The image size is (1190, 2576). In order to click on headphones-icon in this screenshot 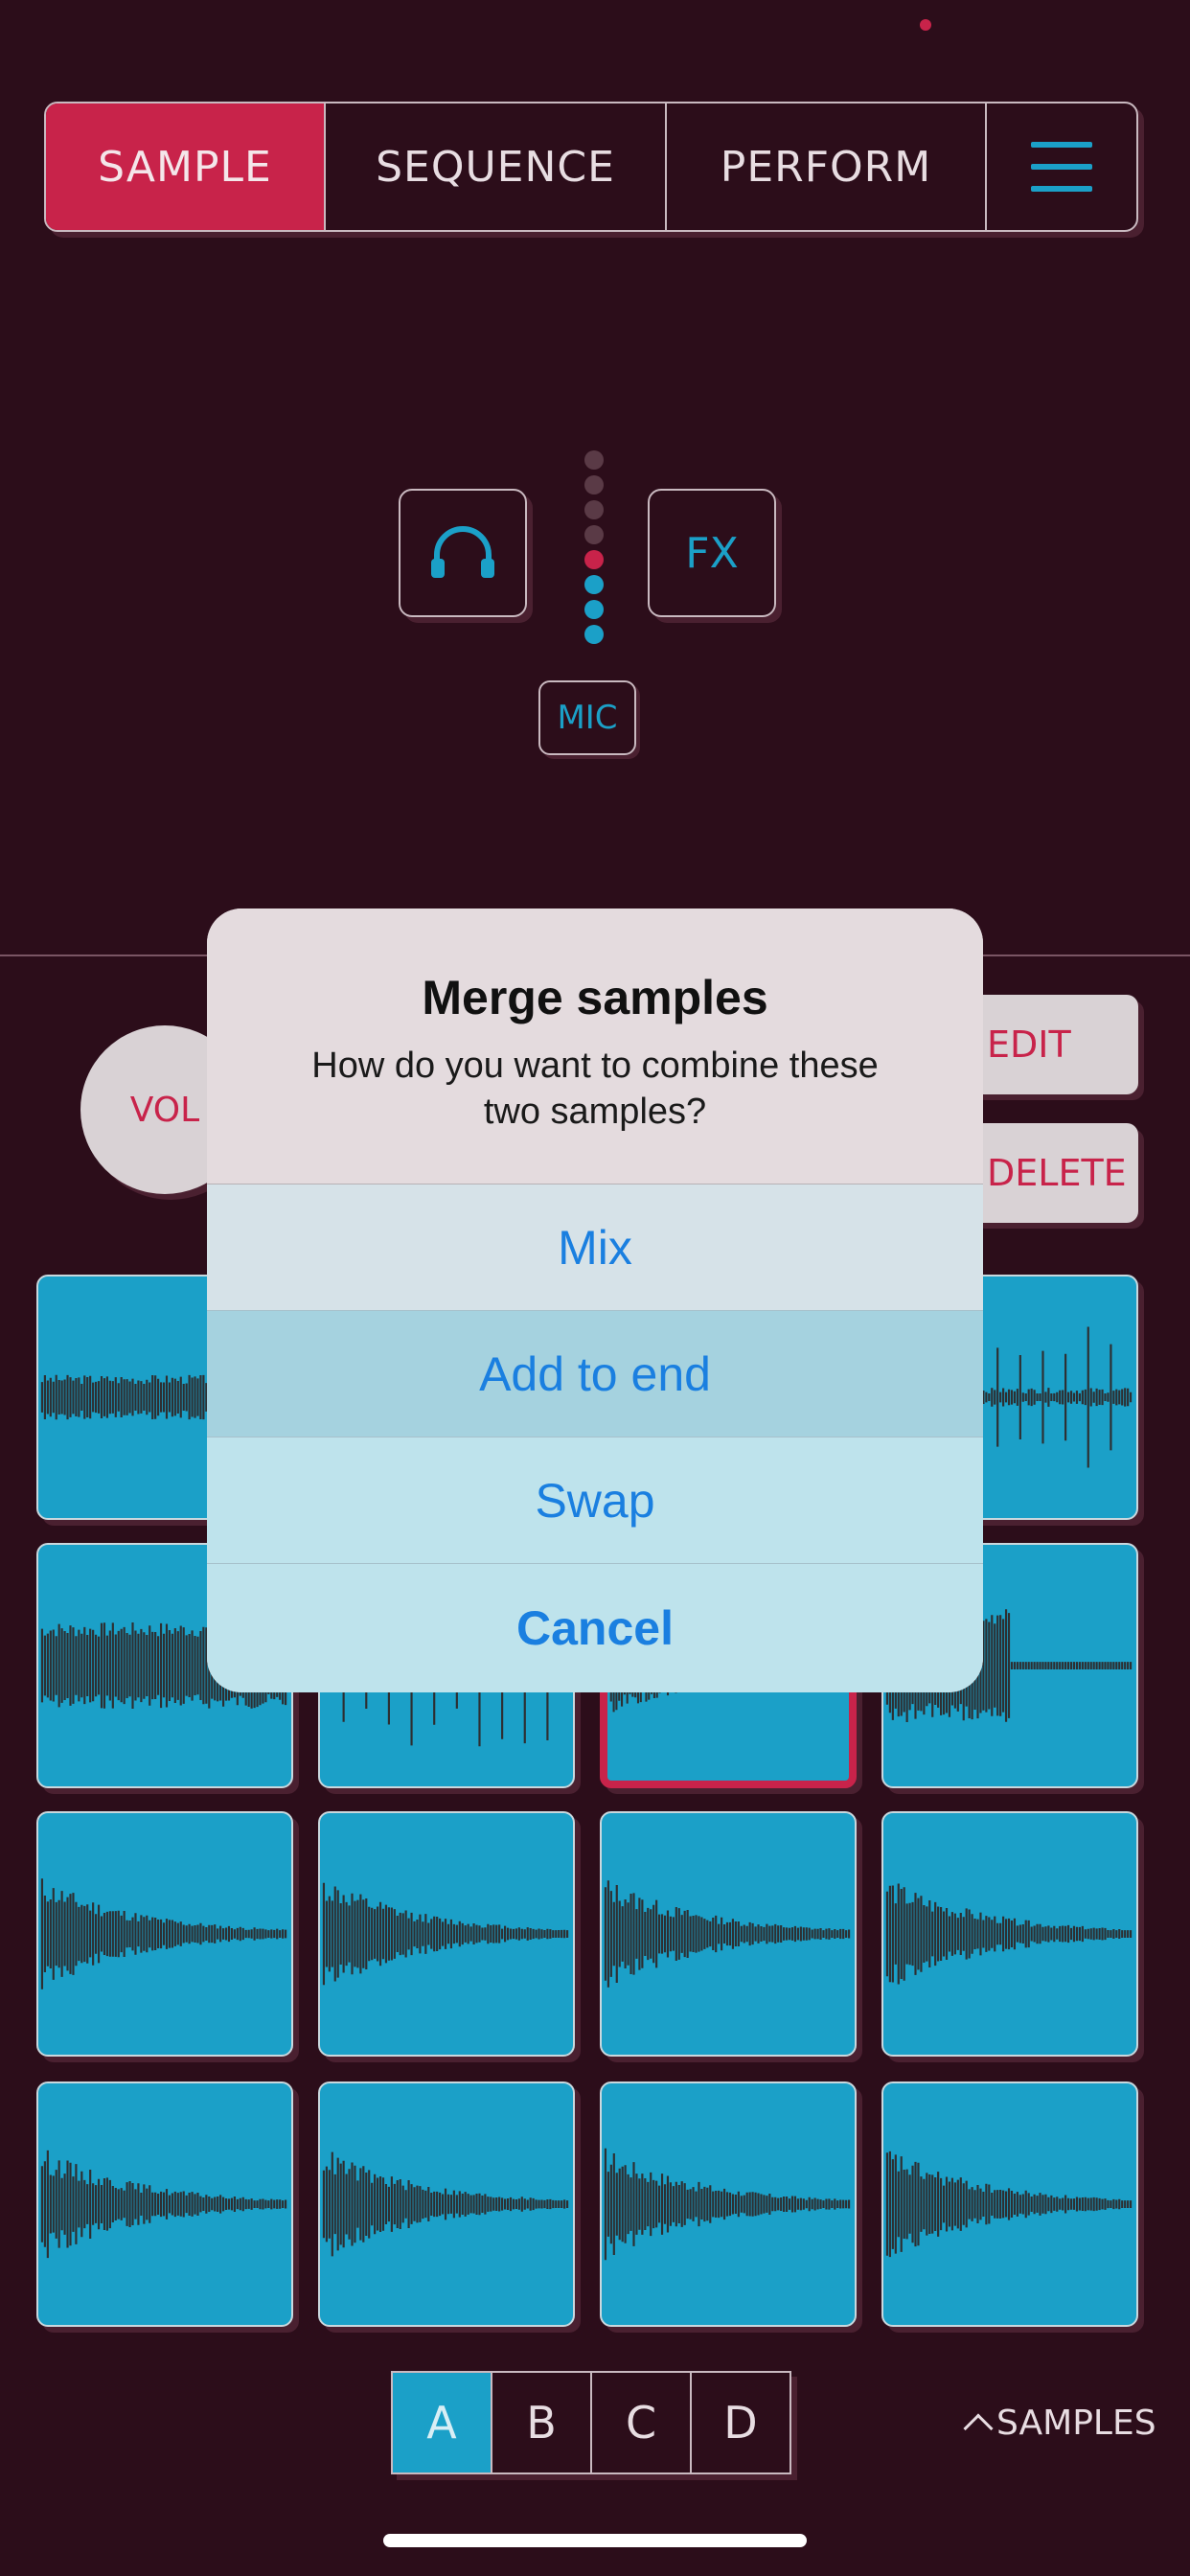, I will do `click(463, 552)`.